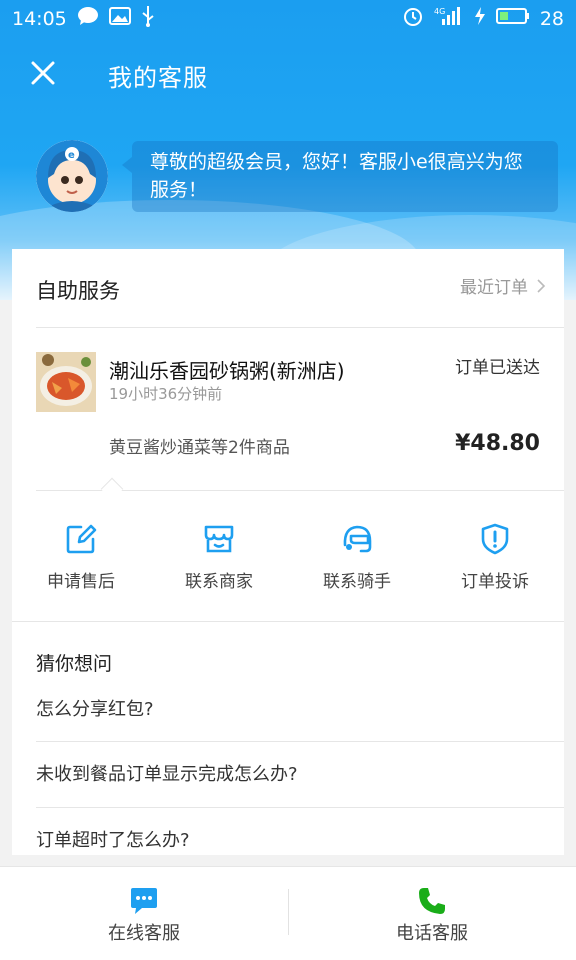 This screenshot has height=960, width=576. I want to click on svg-text: e, so click(71, 155).